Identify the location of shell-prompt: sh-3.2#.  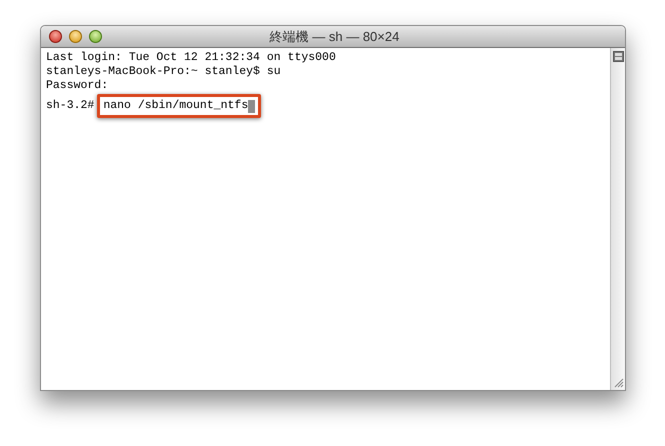
(70, 106).